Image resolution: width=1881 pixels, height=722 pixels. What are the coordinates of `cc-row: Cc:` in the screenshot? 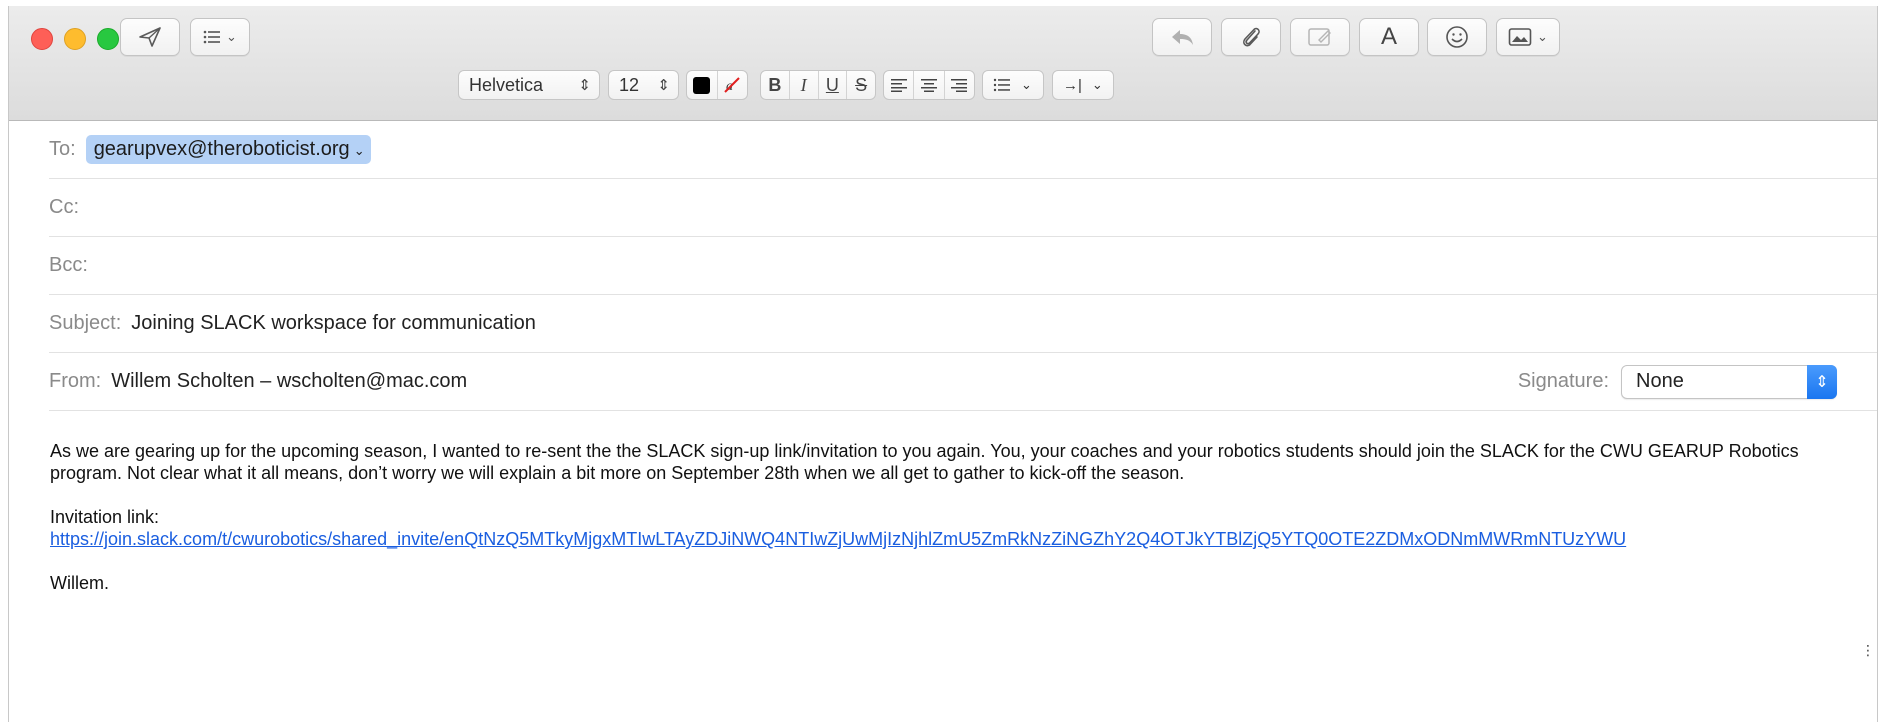 It's located at (963, 208).